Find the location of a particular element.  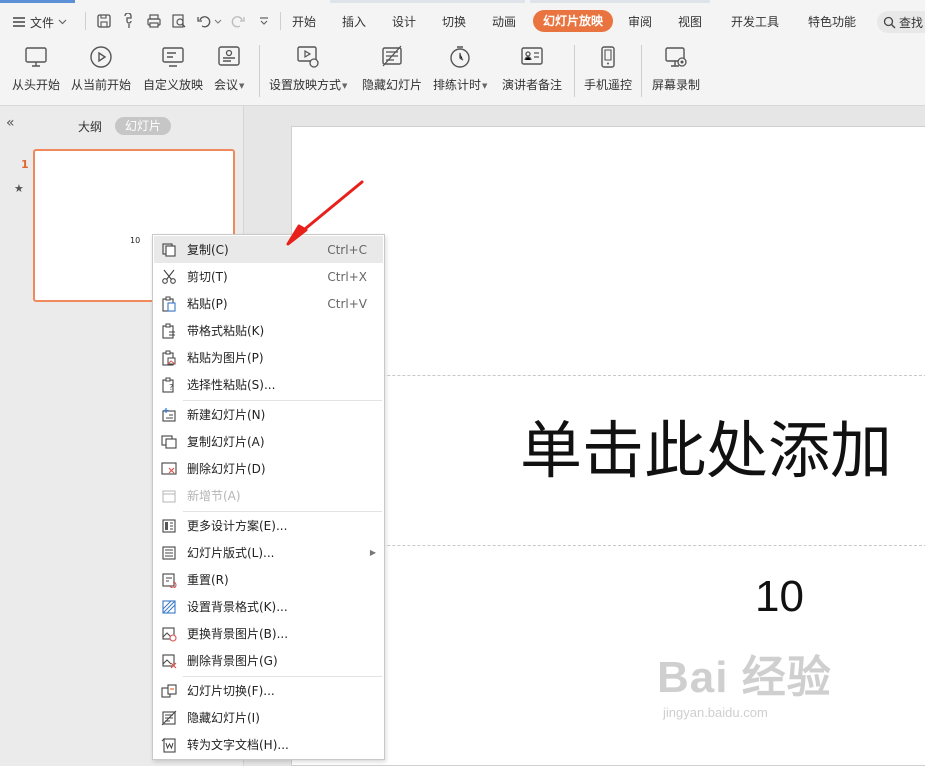

tab-slideshow: 幻灯片放映 is located at coordinates (573, 21).